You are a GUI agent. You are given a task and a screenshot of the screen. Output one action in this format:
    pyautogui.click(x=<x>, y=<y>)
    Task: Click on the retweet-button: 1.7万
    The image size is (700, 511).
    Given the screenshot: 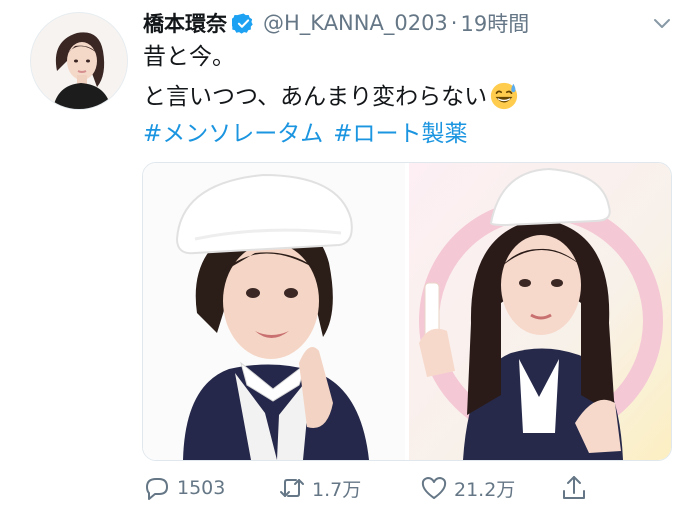 What is the action you would take?
    pyautogui.click(x=319, y=488)
    